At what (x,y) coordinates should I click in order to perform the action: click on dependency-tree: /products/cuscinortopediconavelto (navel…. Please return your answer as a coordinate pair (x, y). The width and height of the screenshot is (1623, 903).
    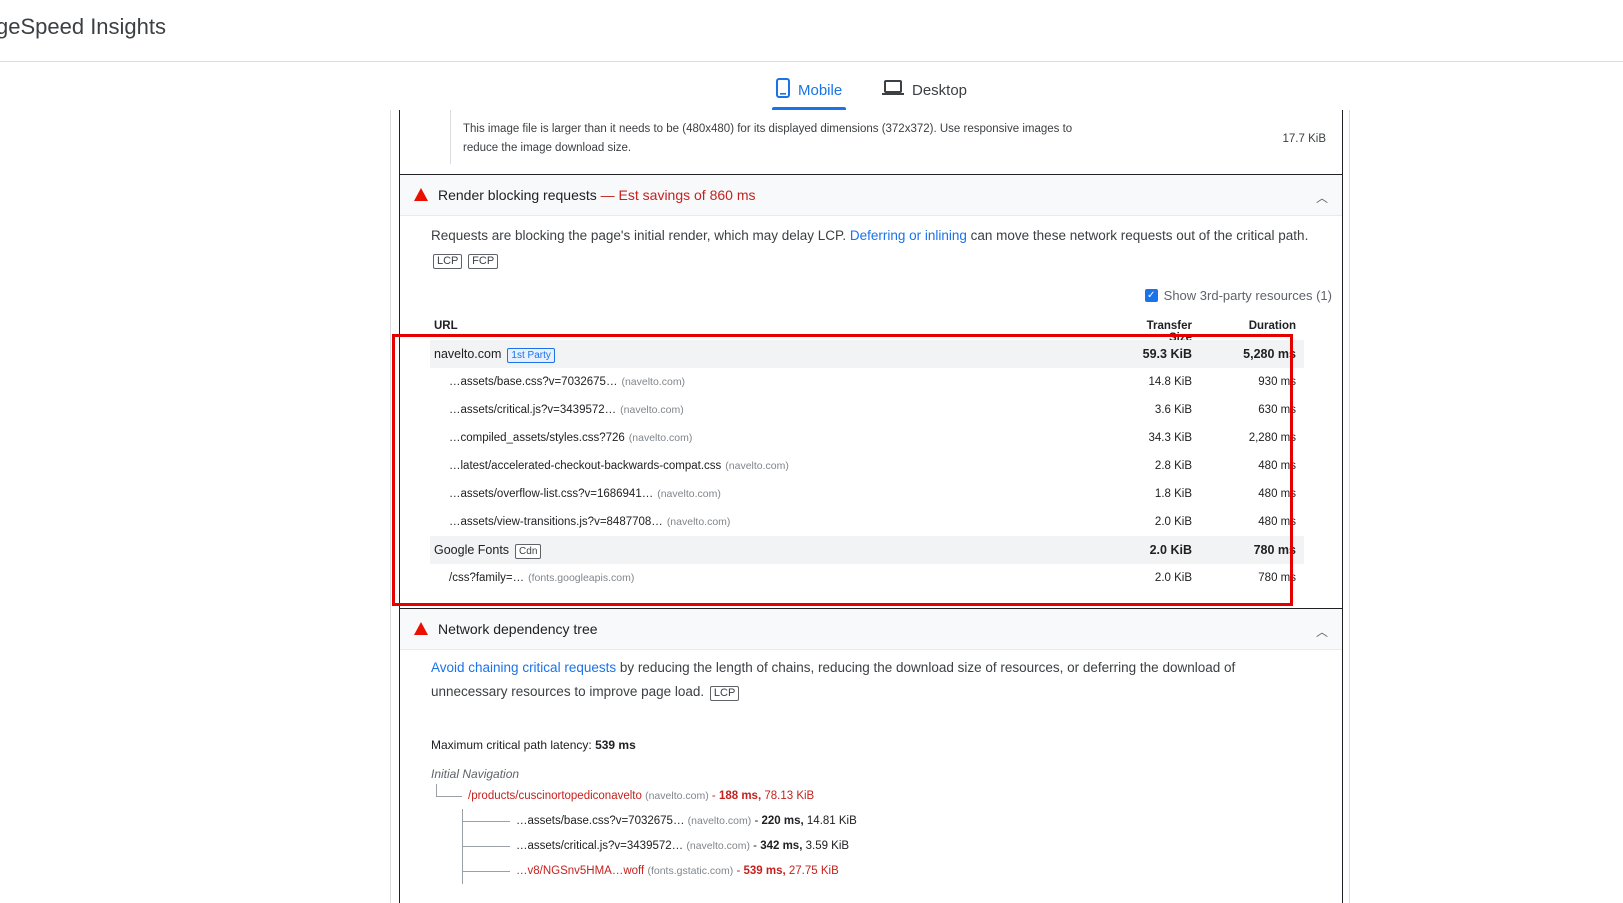
    Looking at the image, I should click on (836, 834).